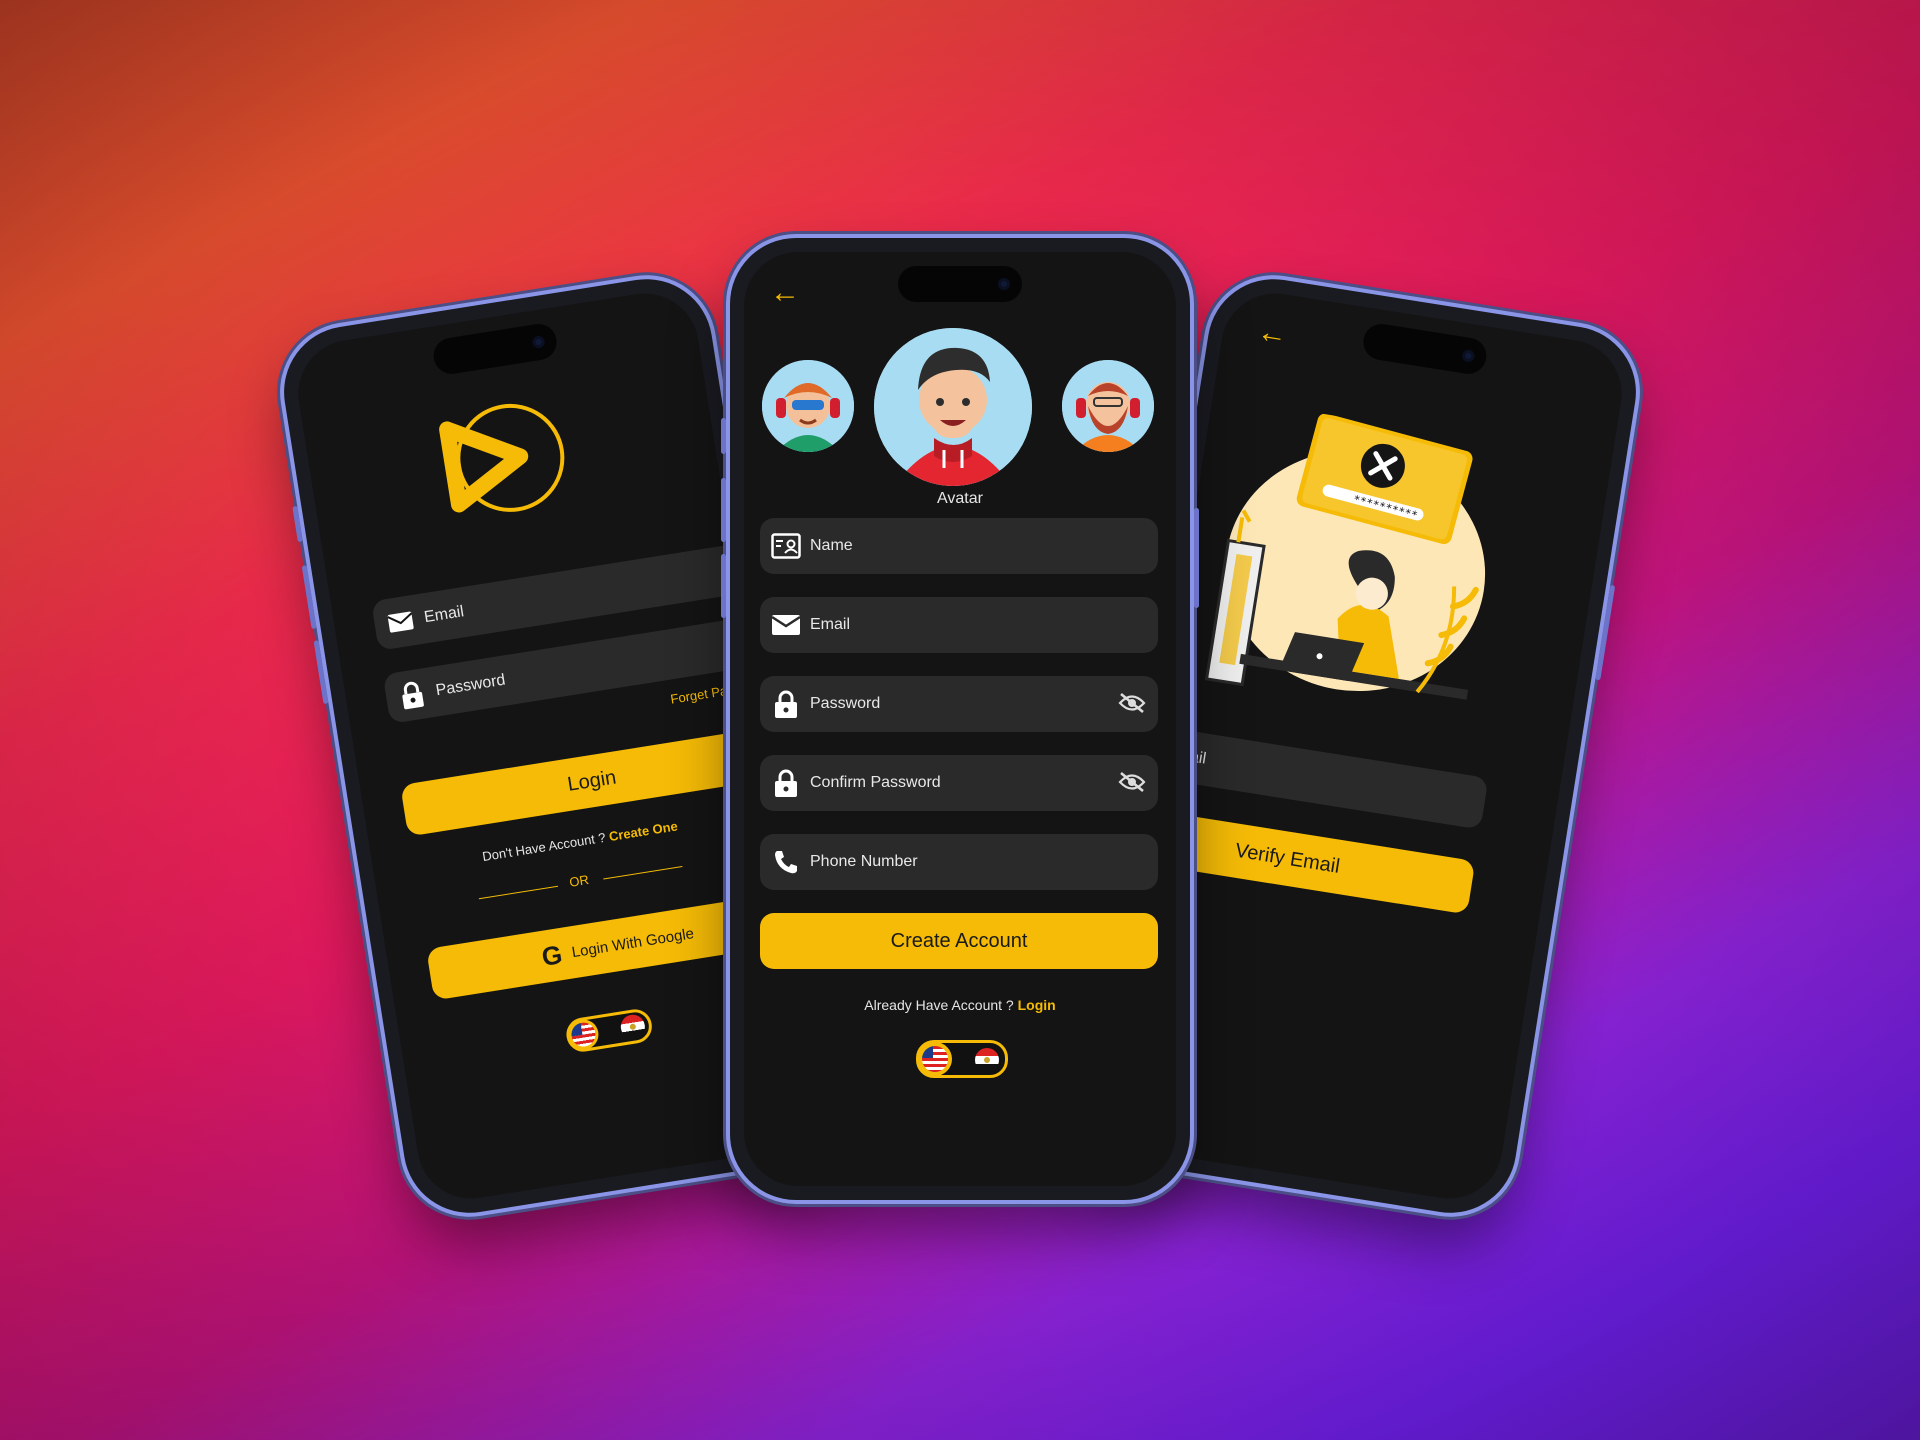  I want to click on login-button: Login, so click(592, 781).